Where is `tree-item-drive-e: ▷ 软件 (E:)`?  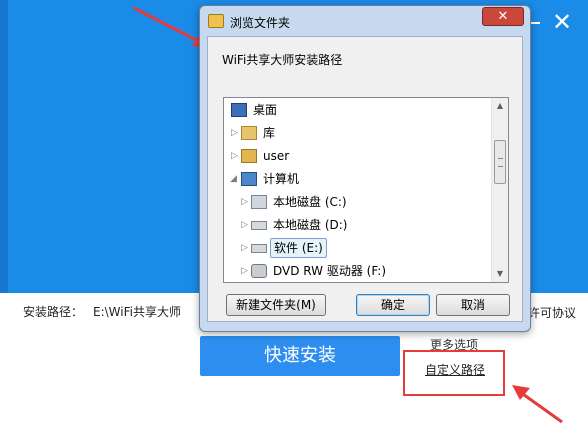 tree-item-drive-e: ▷ 软件 (E:) is located at coordinates (358, 248).